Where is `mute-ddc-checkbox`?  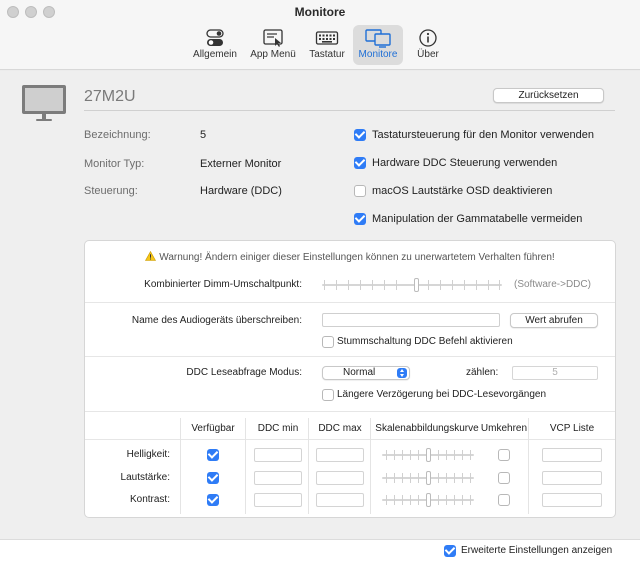 mute-ddc-checkbox is located at coordinates (328, 342).